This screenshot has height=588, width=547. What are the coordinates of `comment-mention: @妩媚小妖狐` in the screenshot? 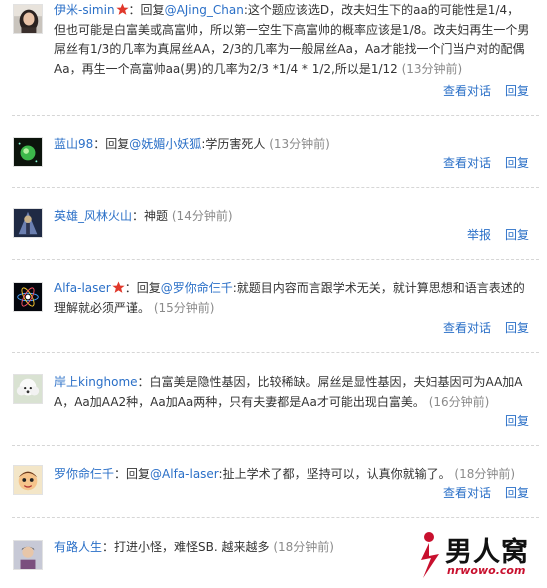 It's located at (165, 144).